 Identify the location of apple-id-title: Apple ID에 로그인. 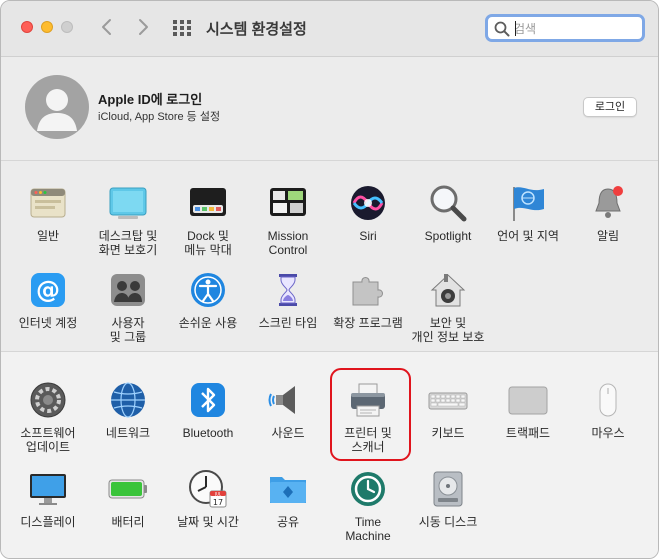
(150, 98).